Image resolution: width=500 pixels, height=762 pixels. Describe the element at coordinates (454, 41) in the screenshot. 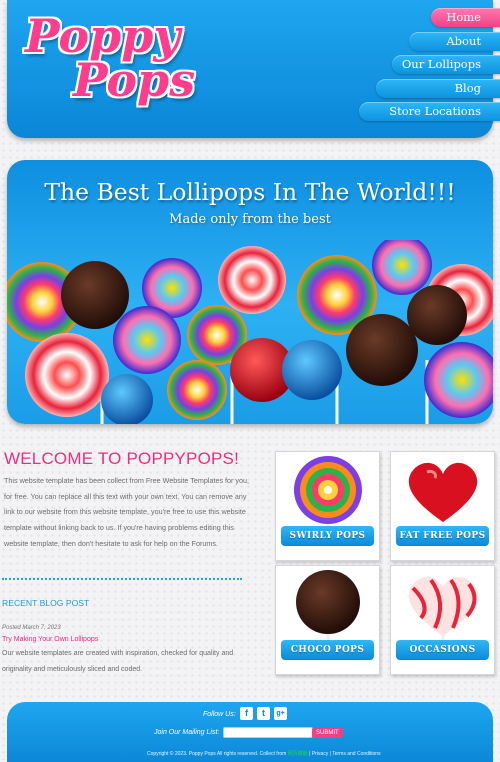

I see `nav-item-about: About` at that location.